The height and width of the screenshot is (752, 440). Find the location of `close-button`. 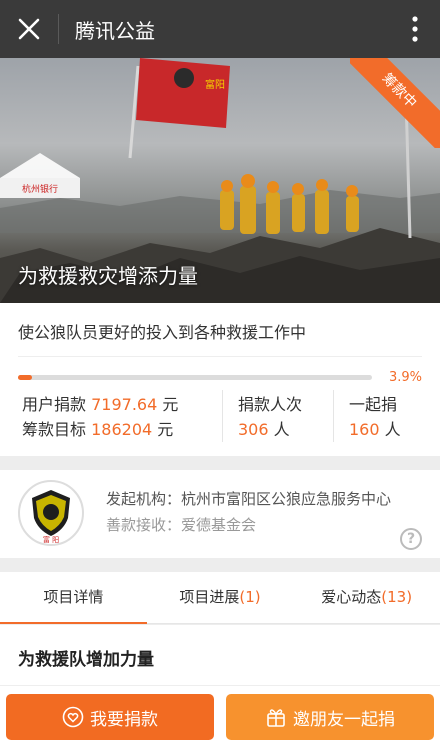

close-button is located at coordinates (29, 29).